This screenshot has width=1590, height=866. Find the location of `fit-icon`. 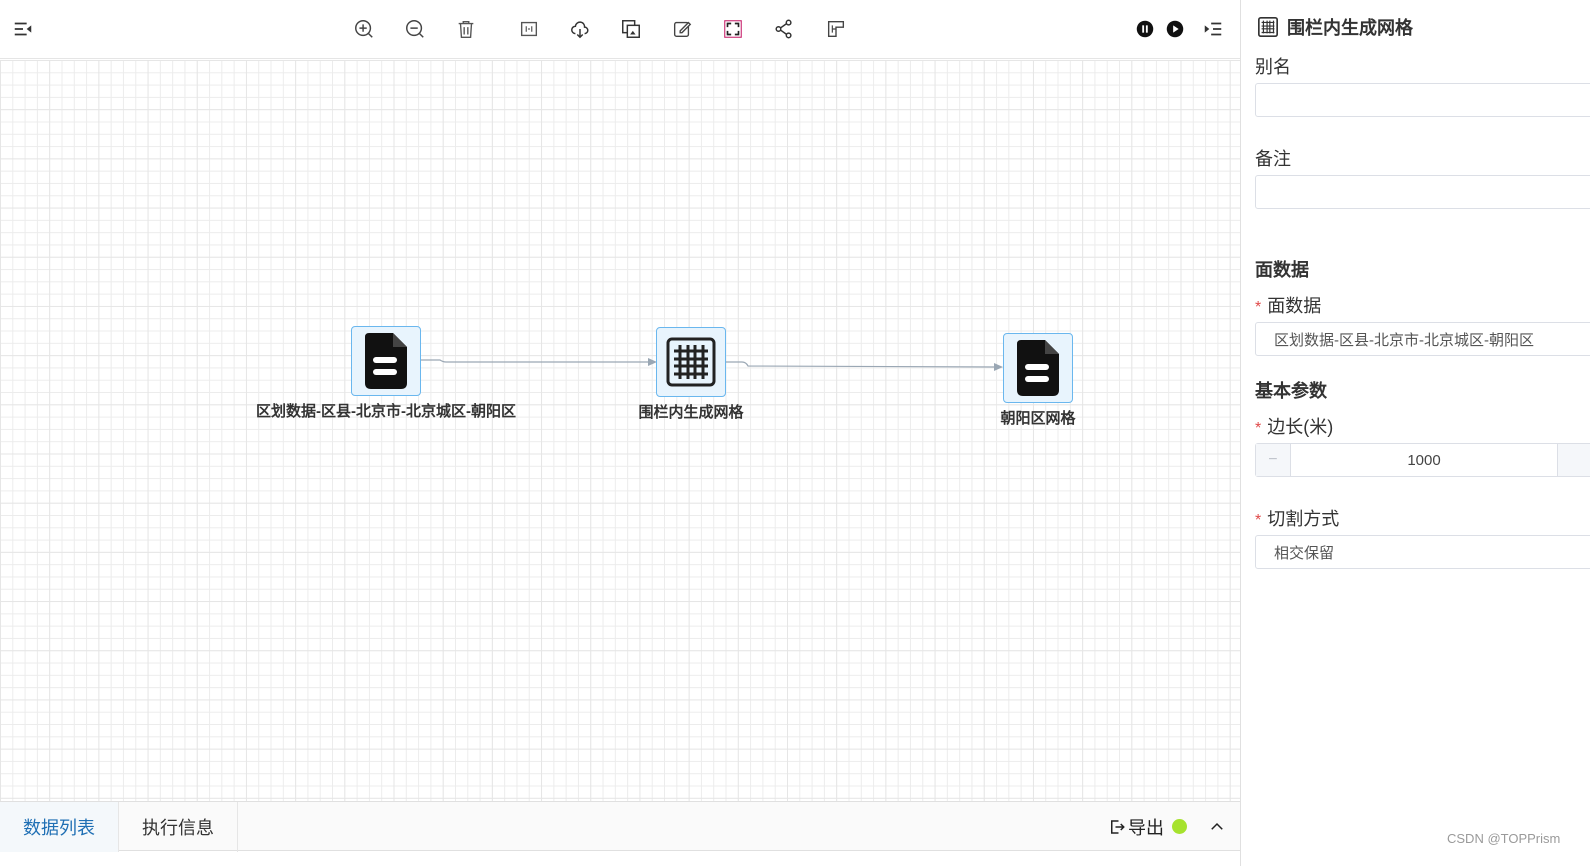

fit-icon is located at coordinates (529, 29).